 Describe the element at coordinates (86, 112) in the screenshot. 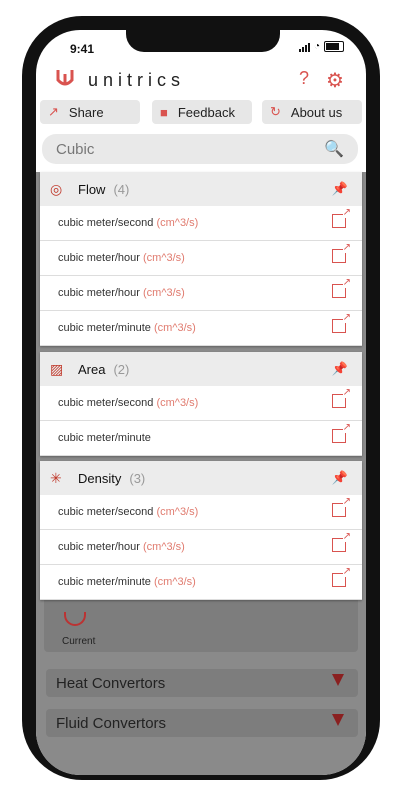

I see `share-label: Share` at that location.